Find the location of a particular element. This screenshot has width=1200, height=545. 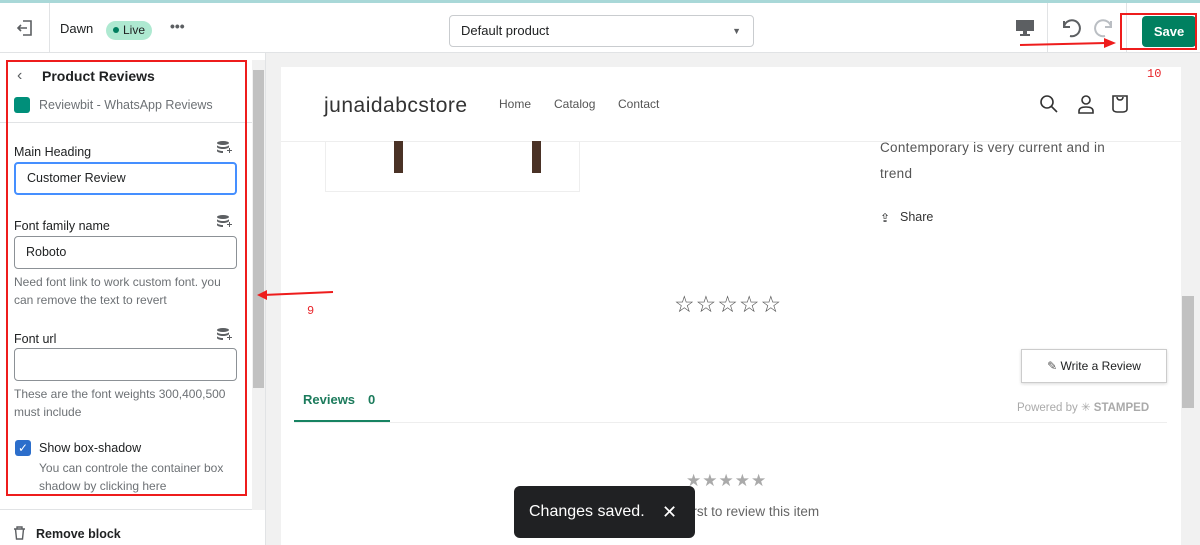

annotation-number: 9 is located at coordinates (311, 311).